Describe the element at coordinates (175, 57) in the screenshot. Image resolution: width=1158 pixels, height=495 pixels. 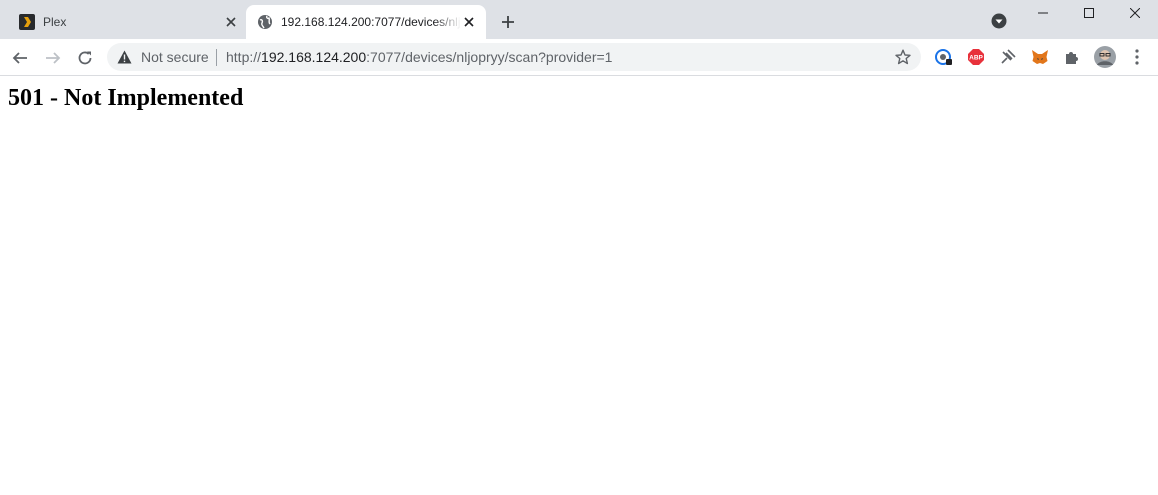
I see `security-status: Not secure` at that location.